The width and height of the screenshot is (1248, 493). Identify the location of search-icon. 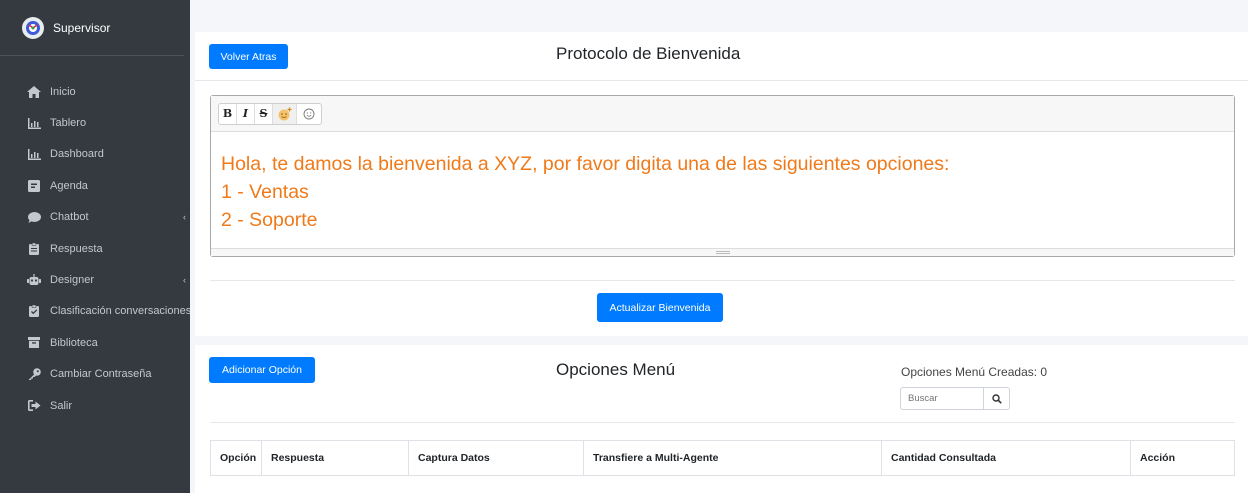
(996, 398).